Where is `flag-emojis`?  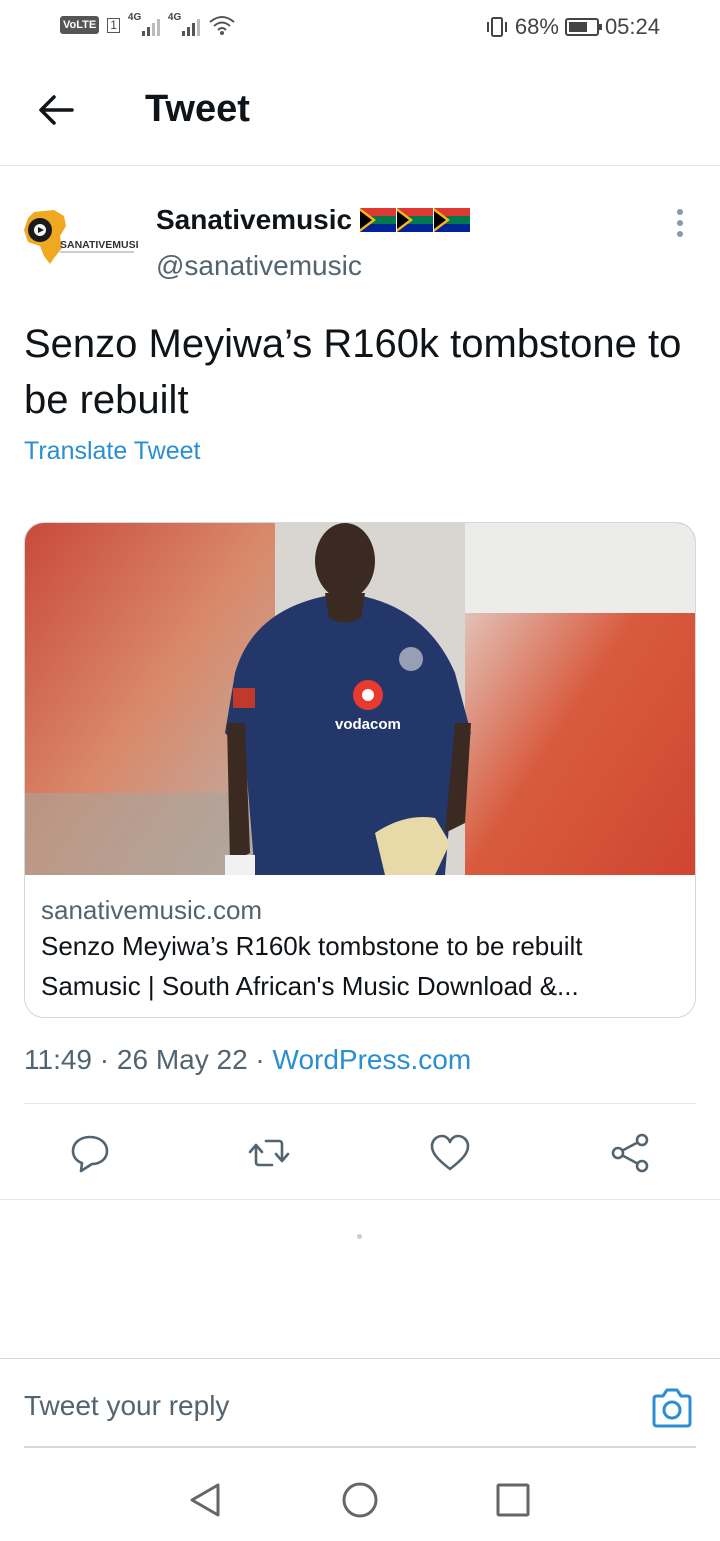
flag-emojis is located at coordinates (415, 220).